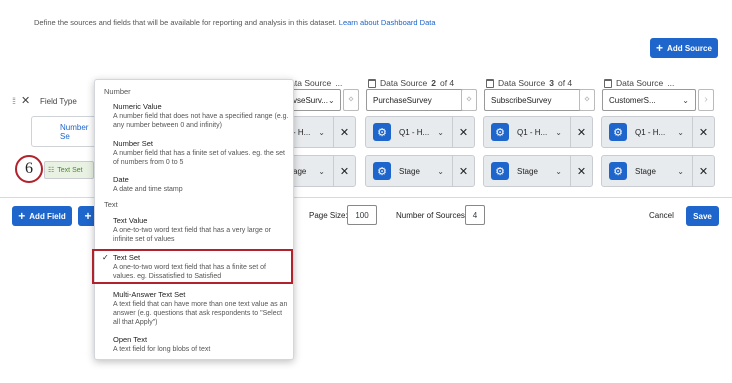 The width and height of the screenshot is (732, 383). I want to click on field-mapping-cell: age ⌄ ✕, so click(321, 171).